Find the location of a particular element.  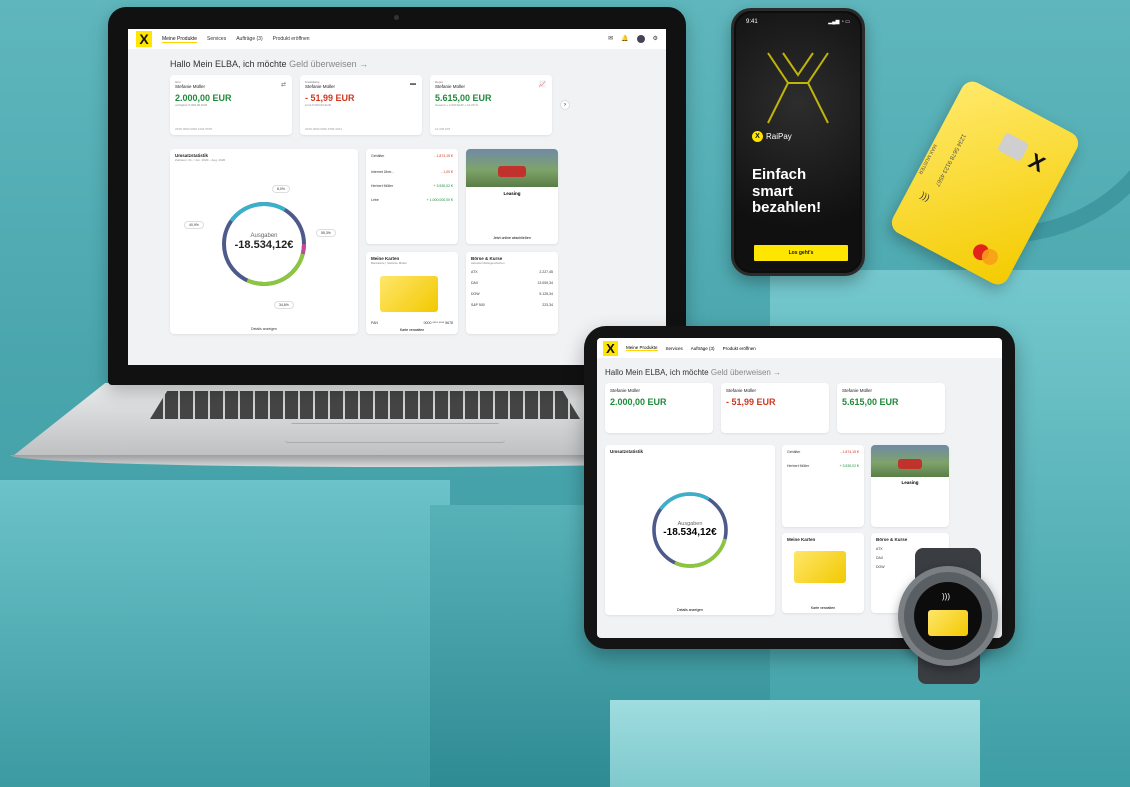

market-row: DOW 5.125,34 is located at coordinates (512, 290).